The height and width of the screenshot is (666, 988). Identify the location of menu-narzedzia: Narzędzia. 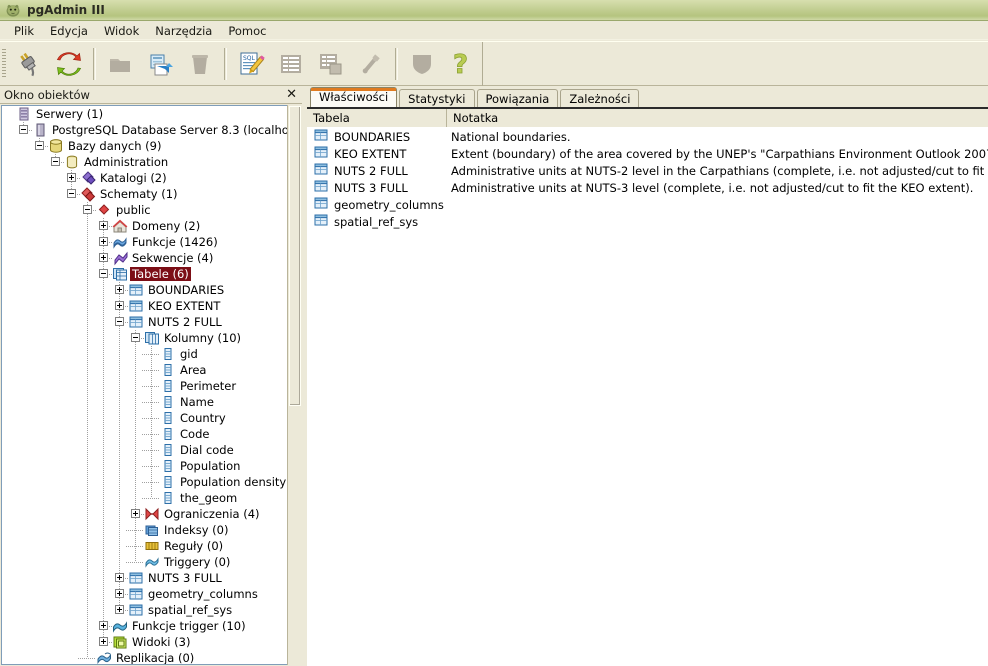
(183, 31).